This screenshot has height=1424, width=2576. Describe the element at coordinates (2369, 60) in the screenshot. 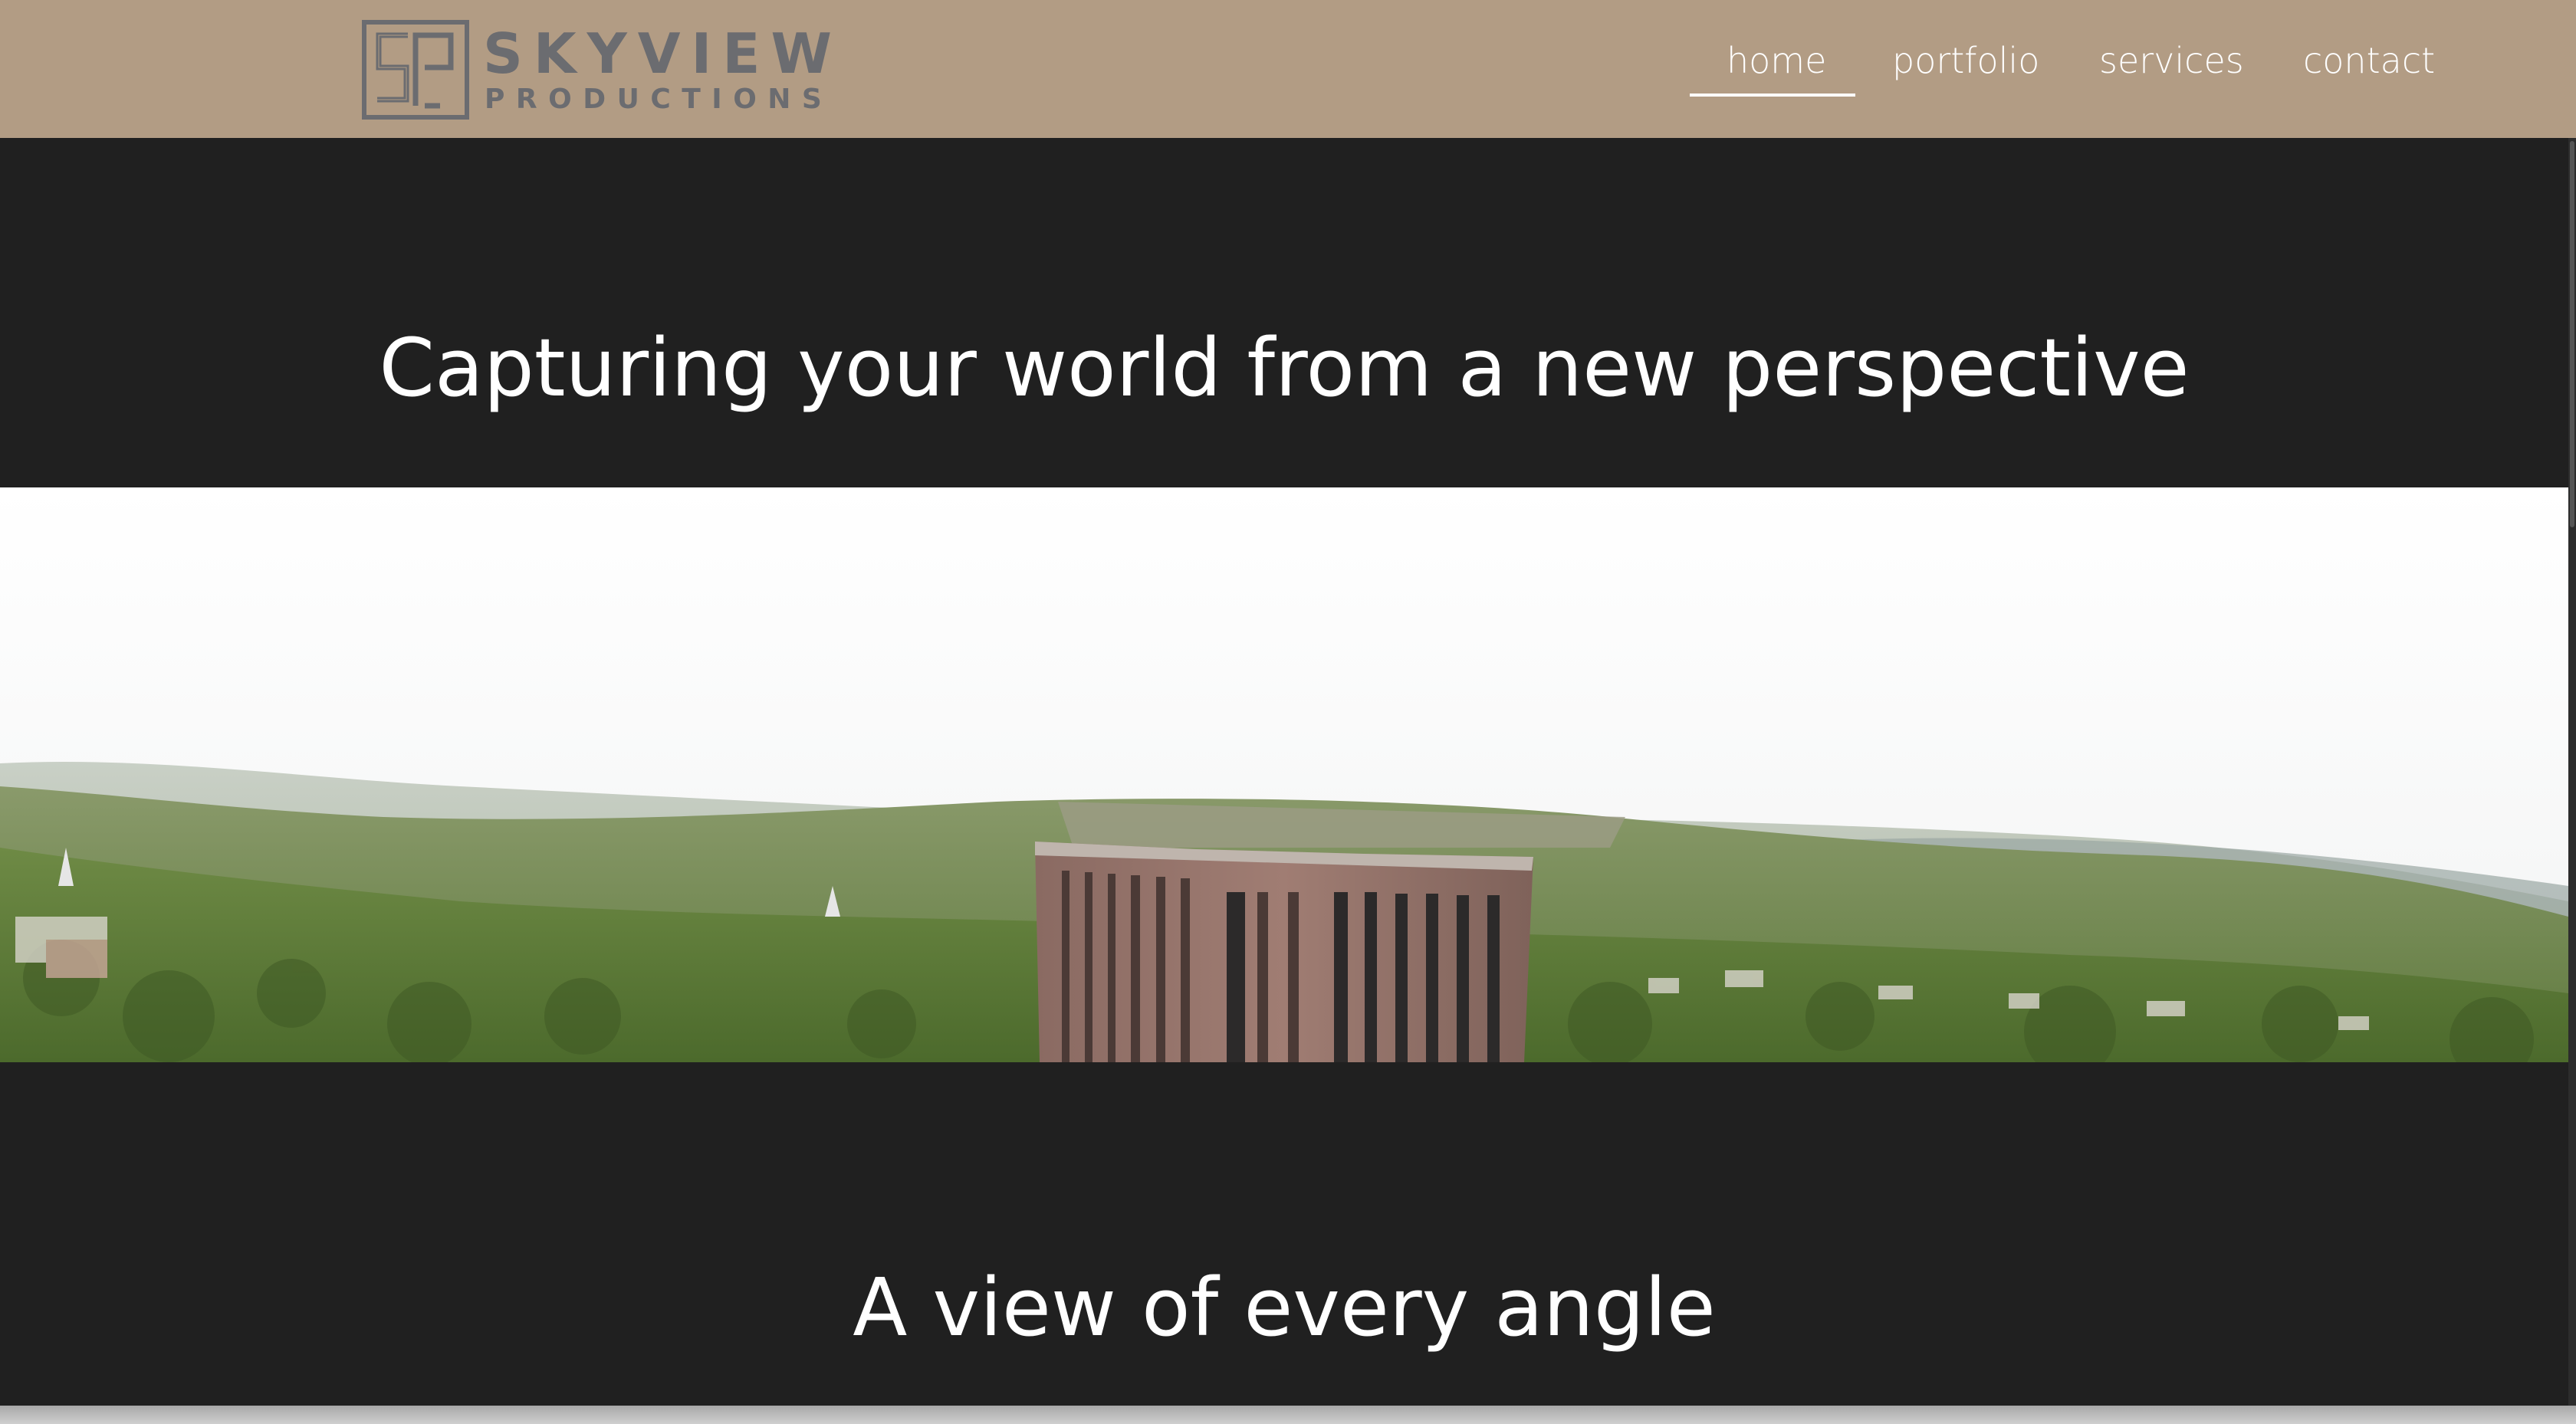

I see `nav-item-contact: contact` at that location.